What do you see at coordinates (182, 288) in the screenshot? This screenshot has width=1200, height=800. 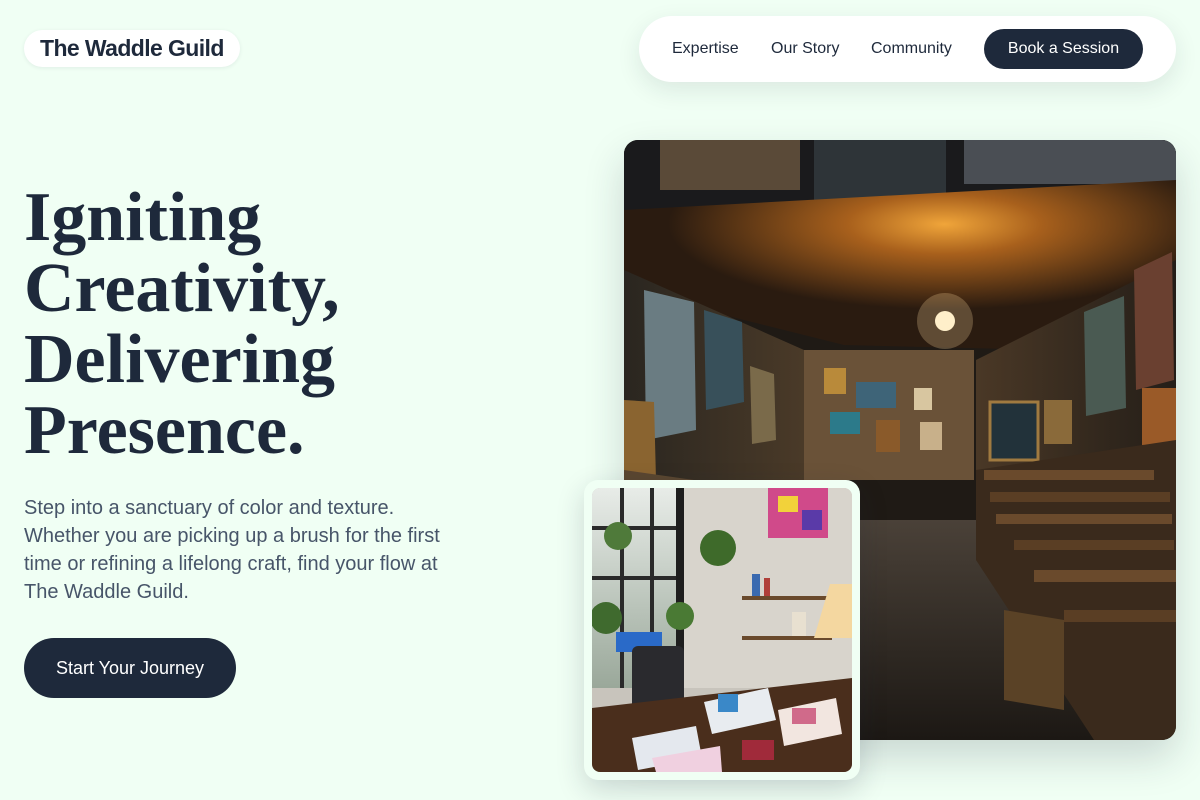 I see `hero-title-line: Creativity,` at bounding box center [182, 288].